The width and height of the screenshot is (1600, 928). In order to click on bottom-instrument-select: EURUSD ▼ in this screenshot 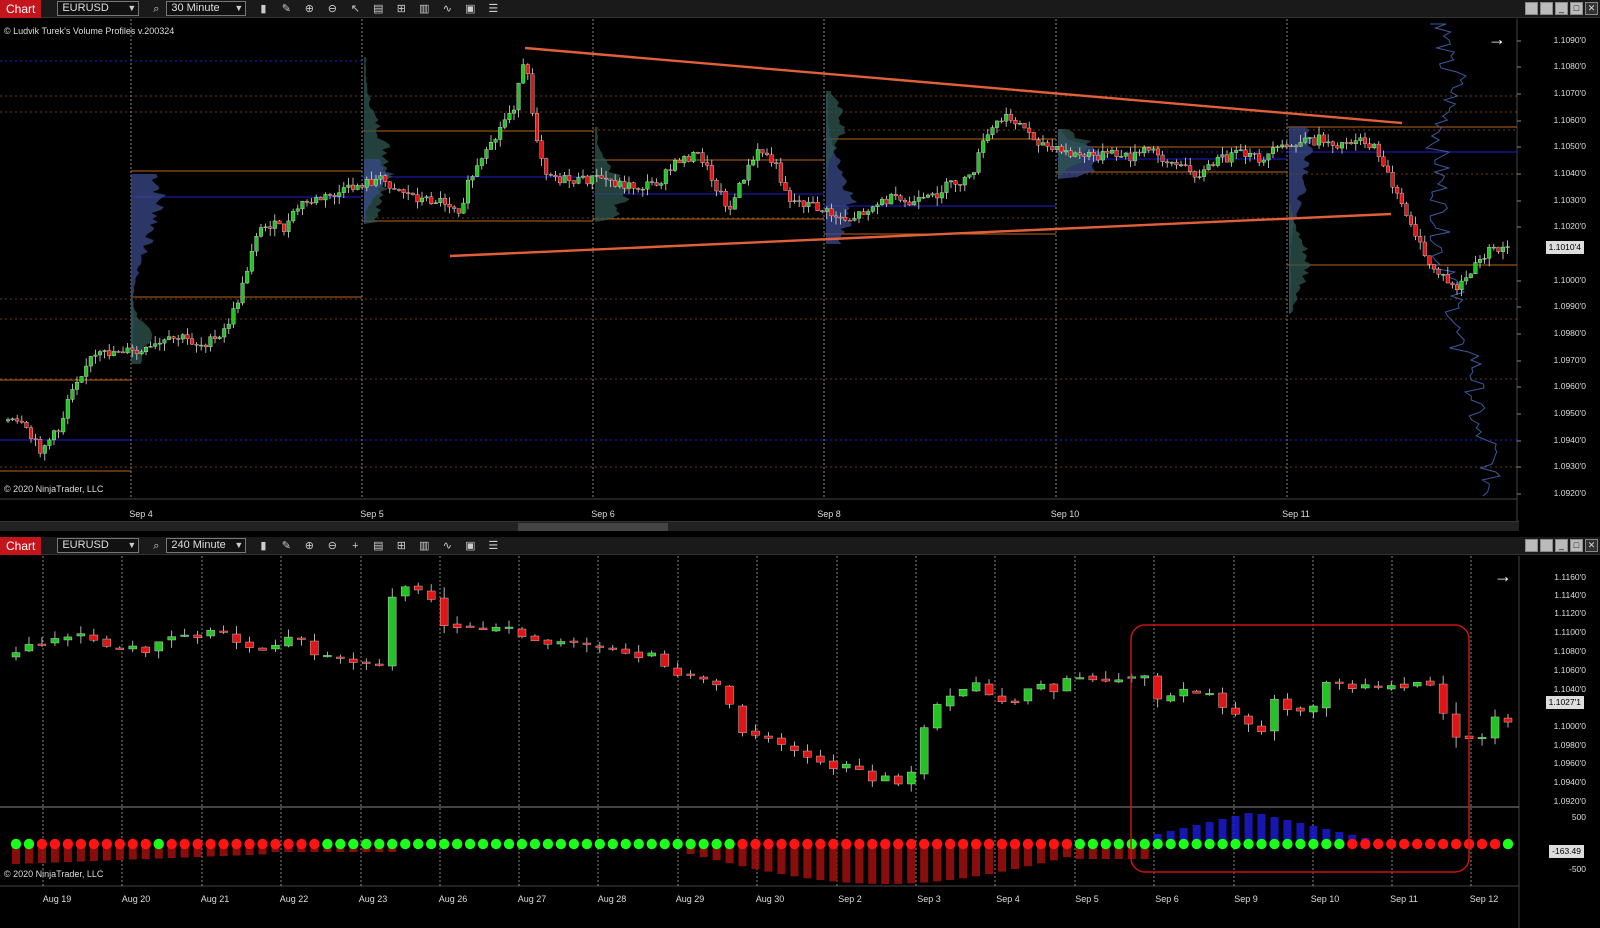, I will do `click(98, 545)`.